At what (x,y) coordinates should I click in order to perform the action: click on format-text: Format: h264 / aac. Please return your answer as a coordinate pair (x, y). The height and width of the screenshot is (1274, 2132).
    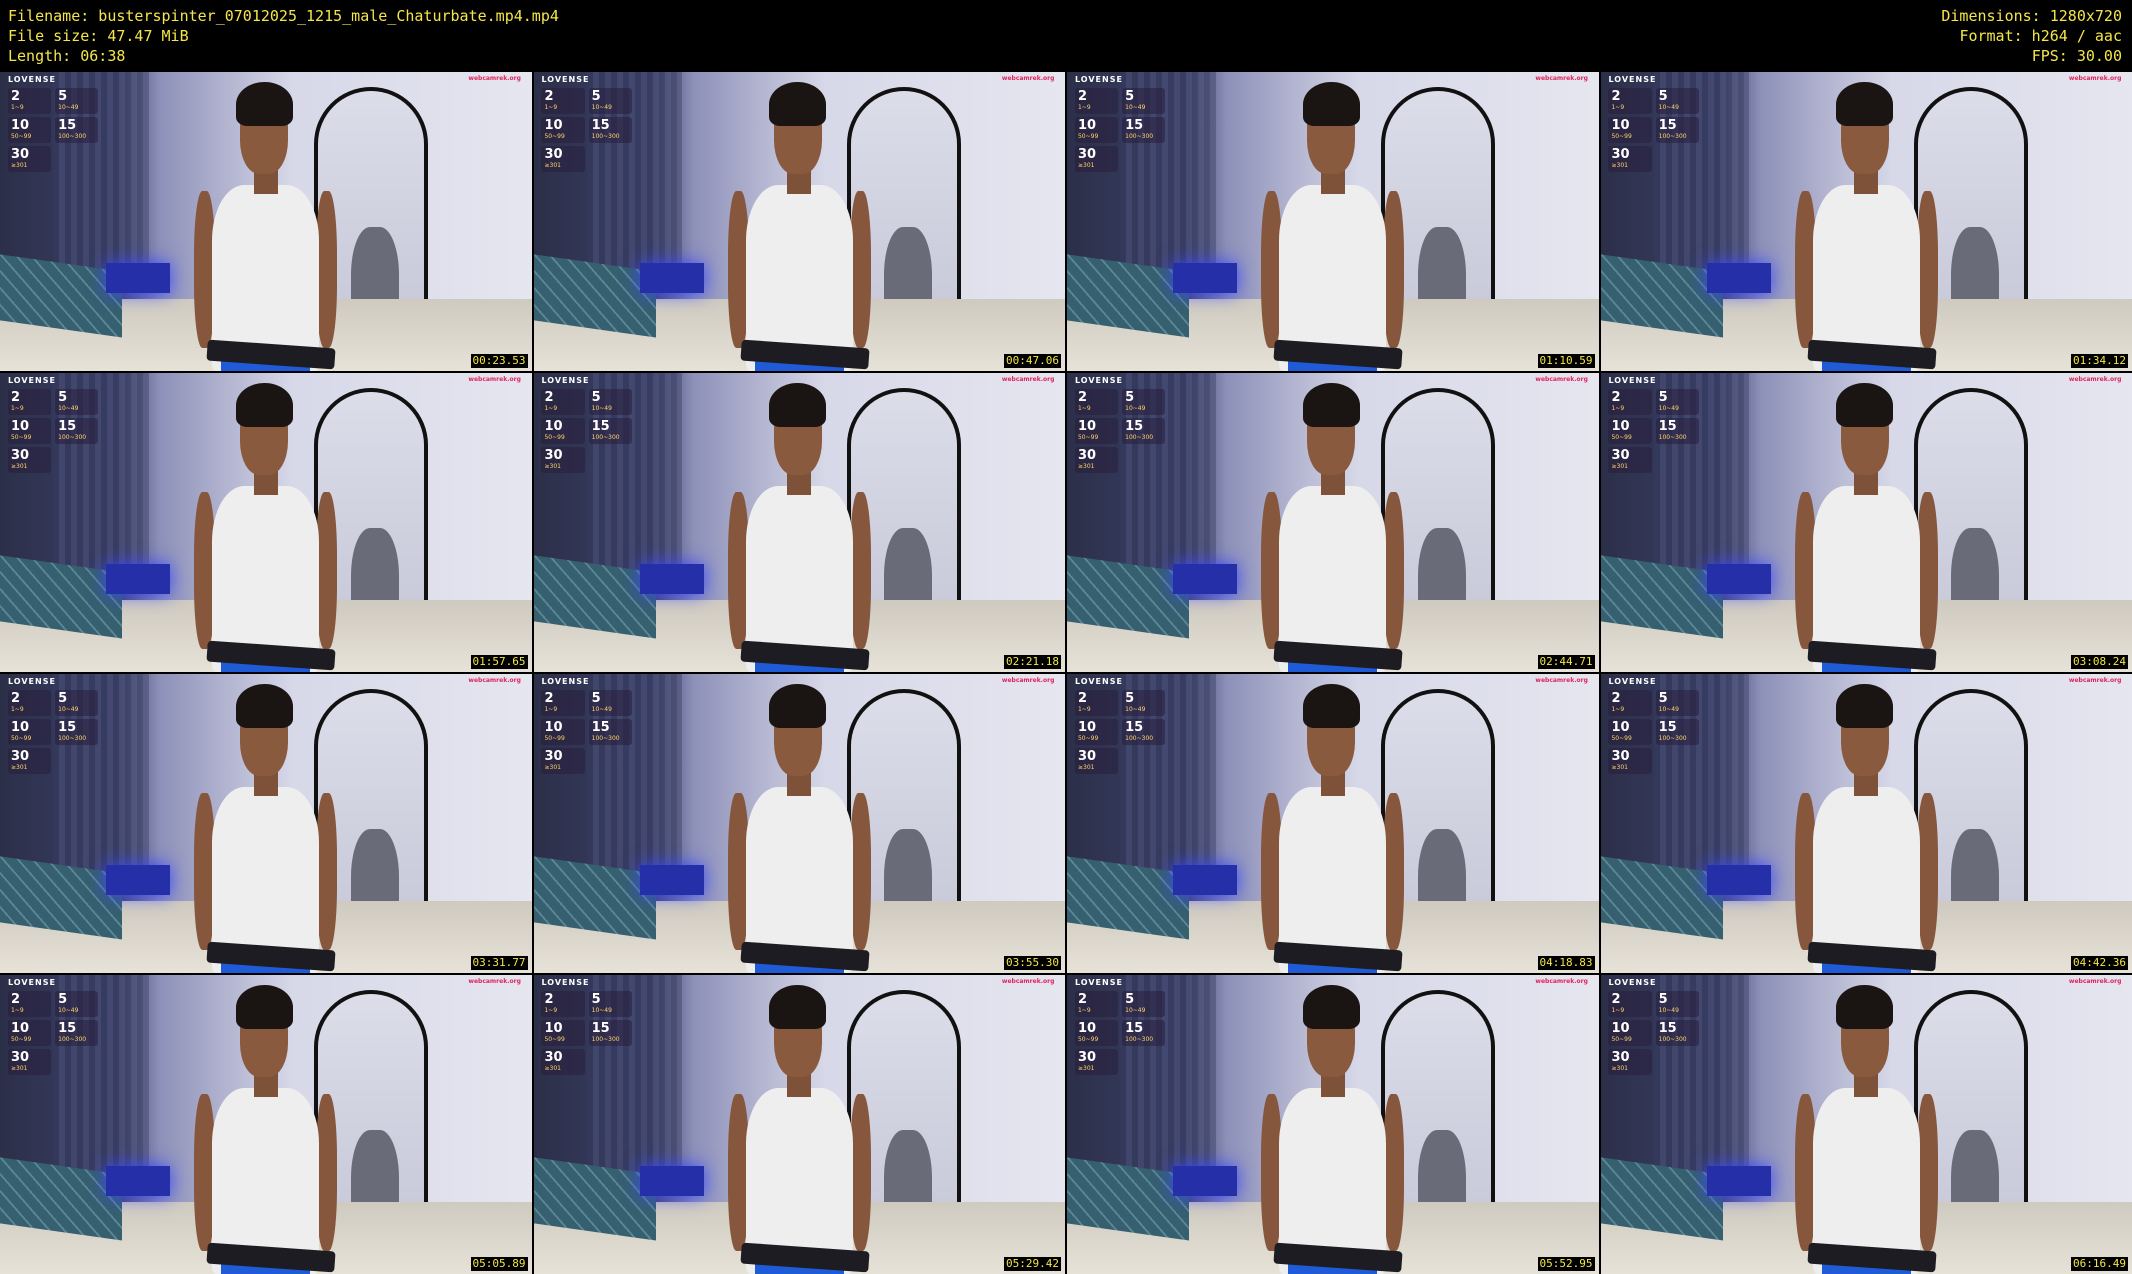
    Looking at the image, I should click on (2040, 36).